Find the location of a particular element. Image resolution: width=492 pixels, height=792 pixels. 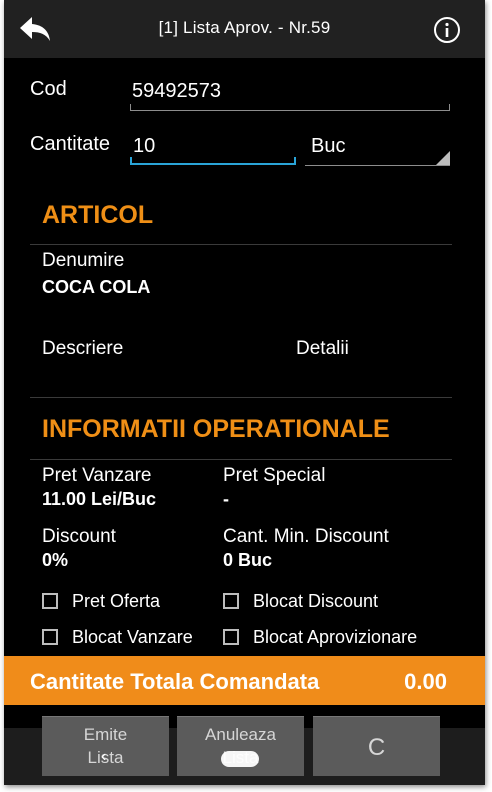

pret-oferta-checkbox is located at coordinates (50, 601).